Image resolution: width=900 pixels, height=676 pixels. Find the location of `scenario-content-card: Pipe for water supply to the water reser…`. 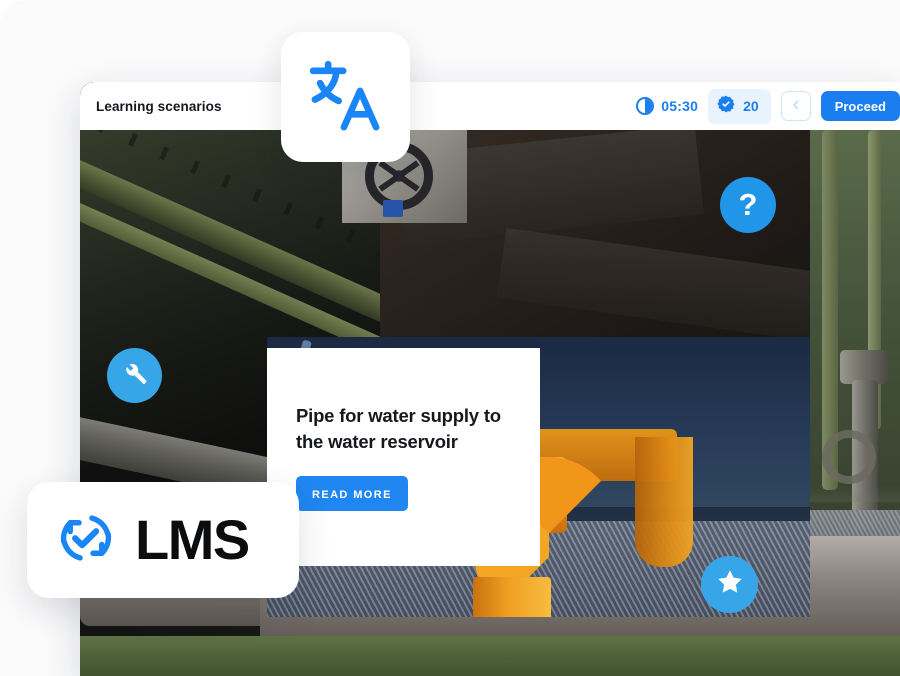

scenario-content-card: Pipe for water supply to the water reser… is located at coordinates (403, 457).